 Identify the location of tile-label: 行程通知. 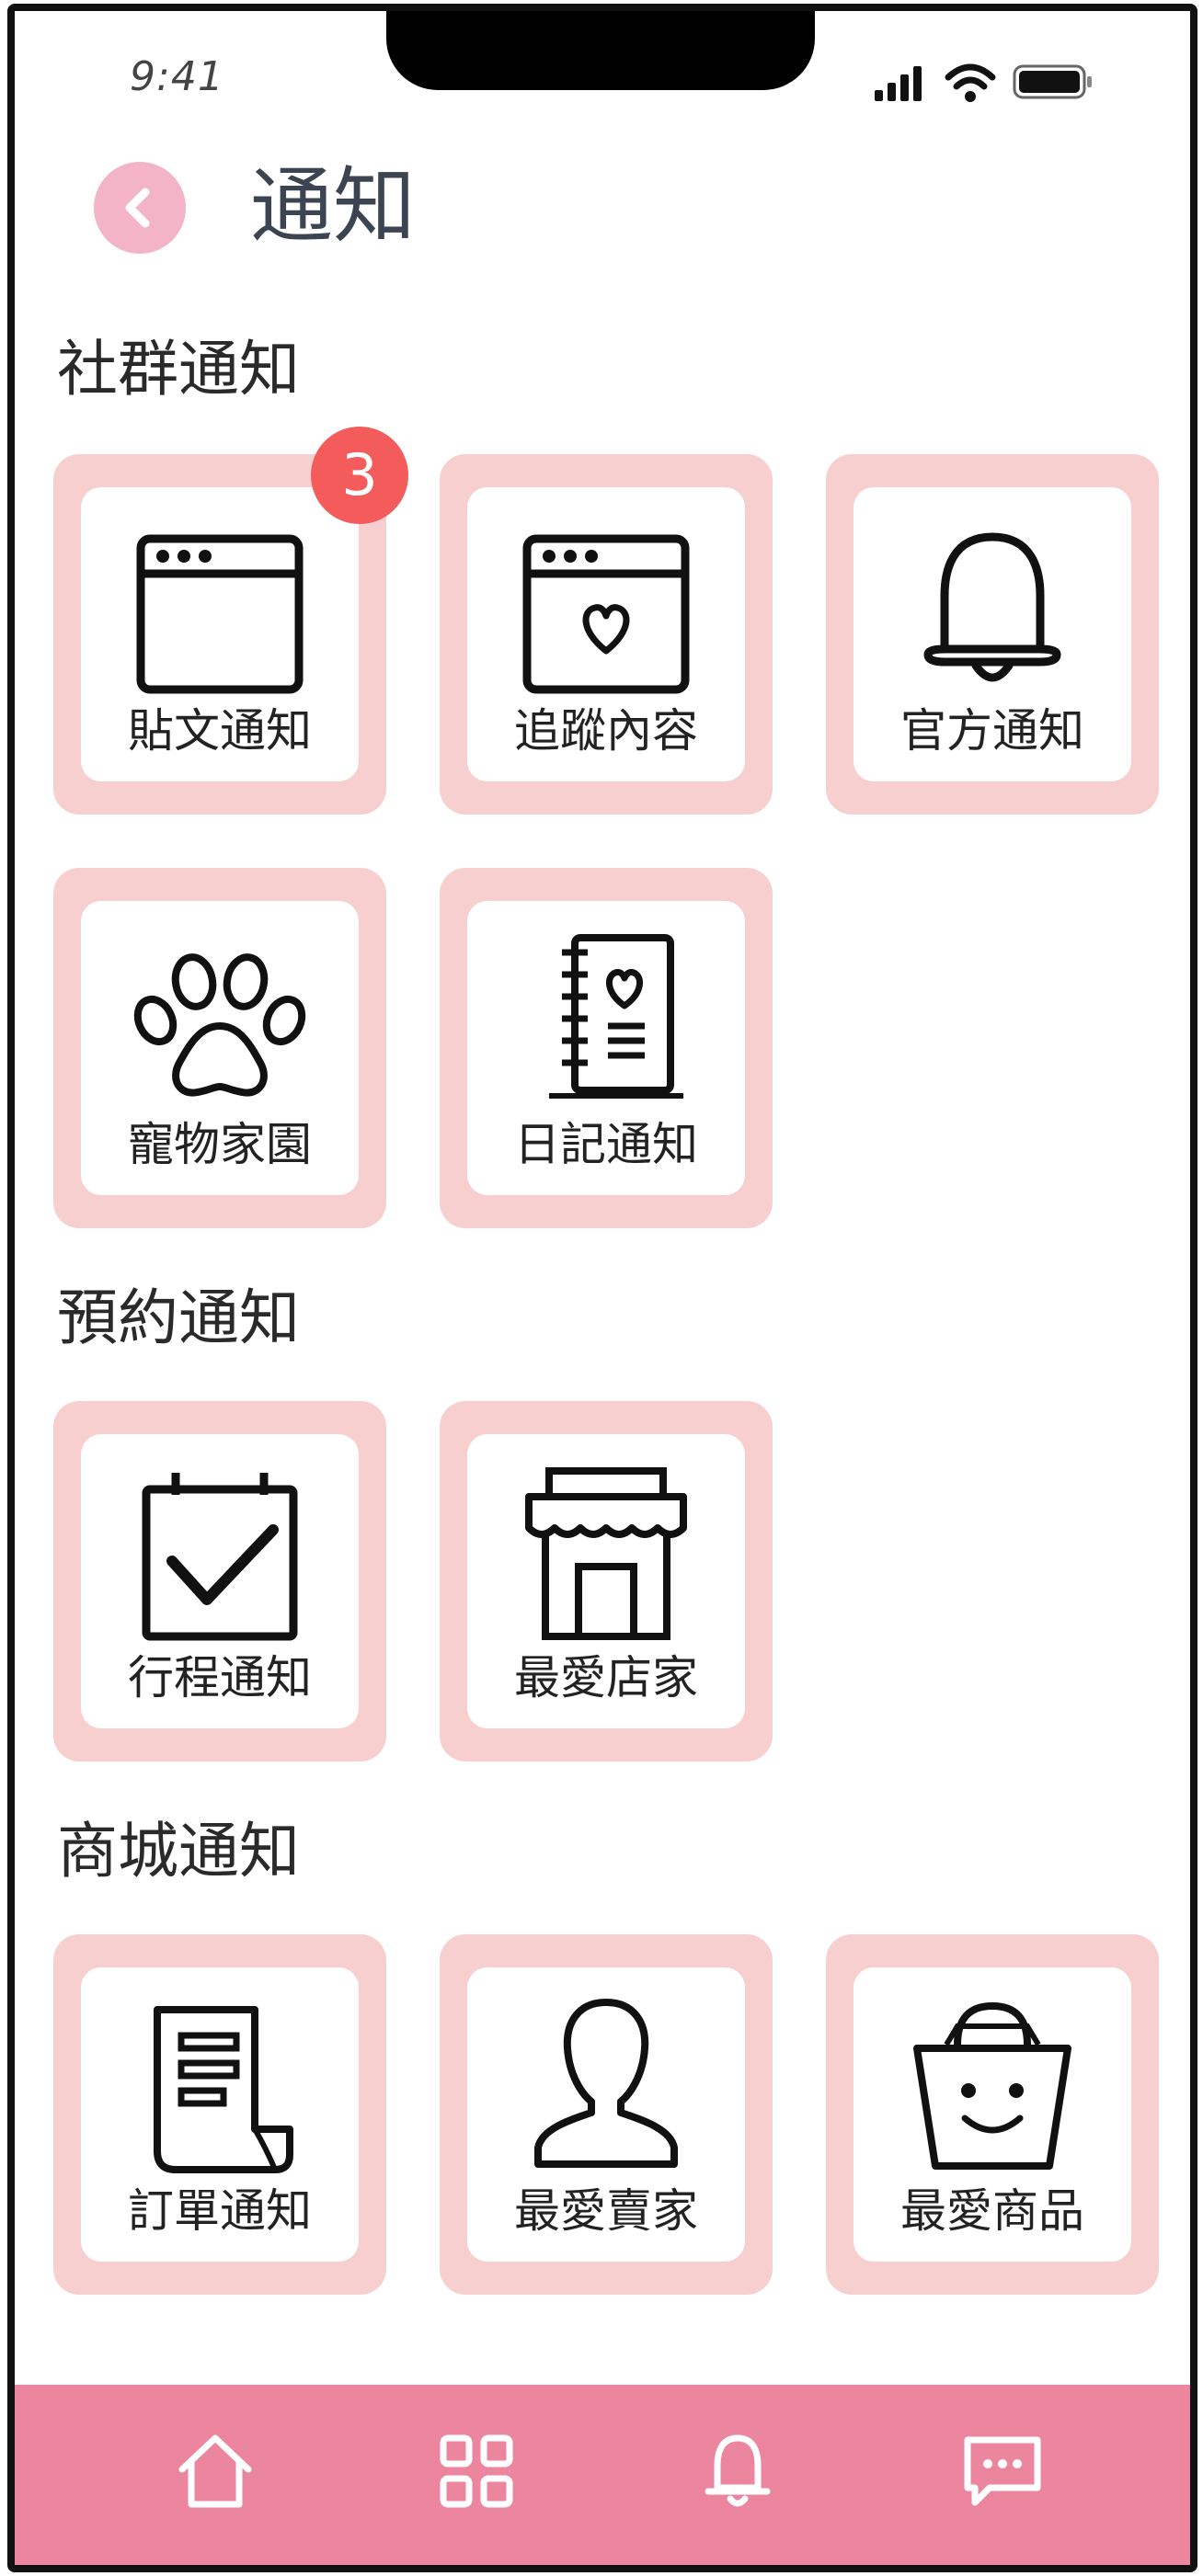
(220, 1677).